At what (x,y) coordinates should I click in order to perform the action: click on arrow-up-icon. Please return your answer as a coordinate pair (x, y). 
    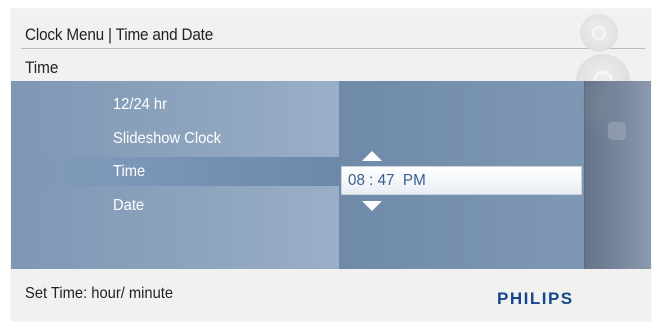
    Looking at the image, I should click on (372, 156).